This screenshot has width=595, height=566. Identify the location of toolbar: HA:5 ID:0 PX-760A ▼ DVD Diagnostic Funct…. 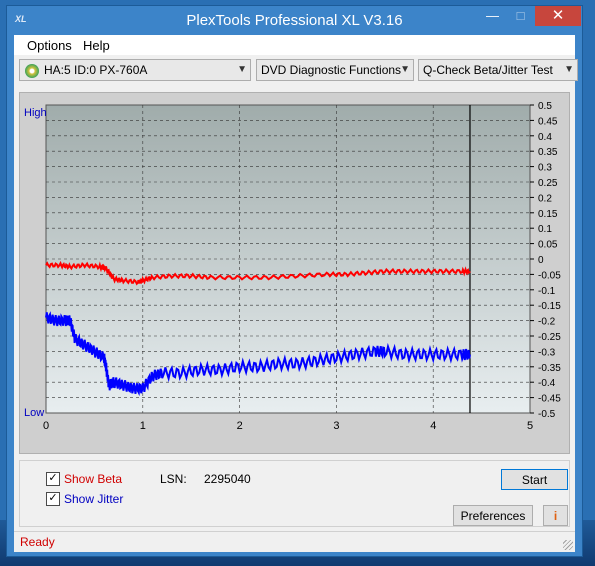
(296, 70).